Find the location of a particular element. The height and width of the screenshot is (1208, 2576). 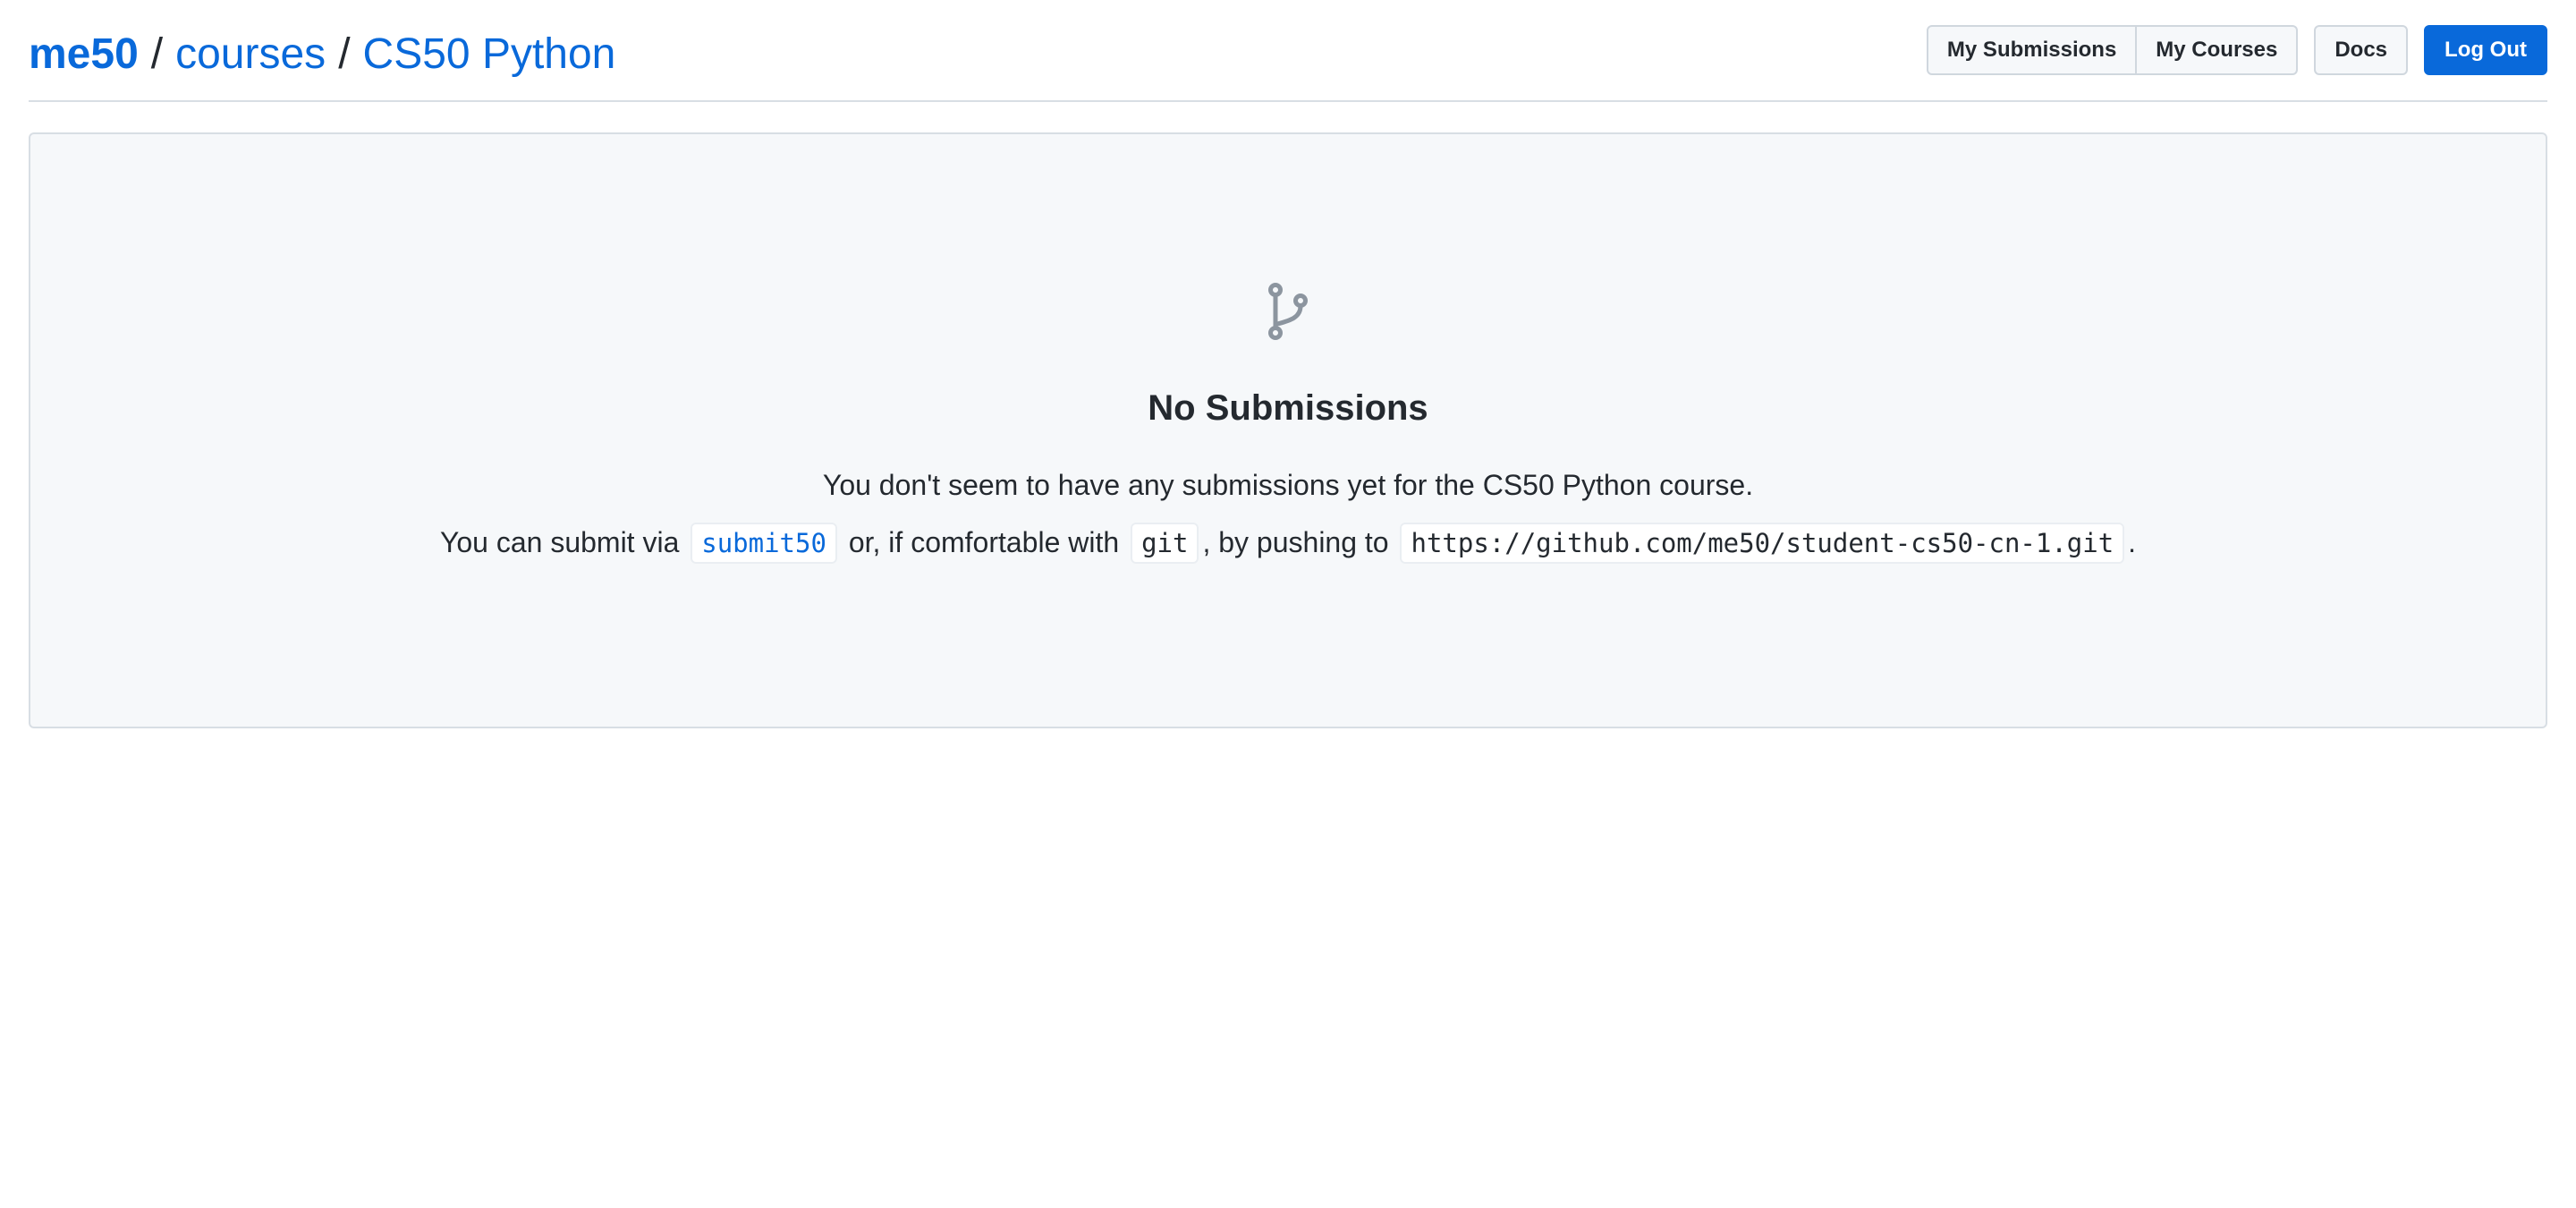

header-actions: My Submissions My Courses Docs Log Out is located at coordinates (2236, 50).